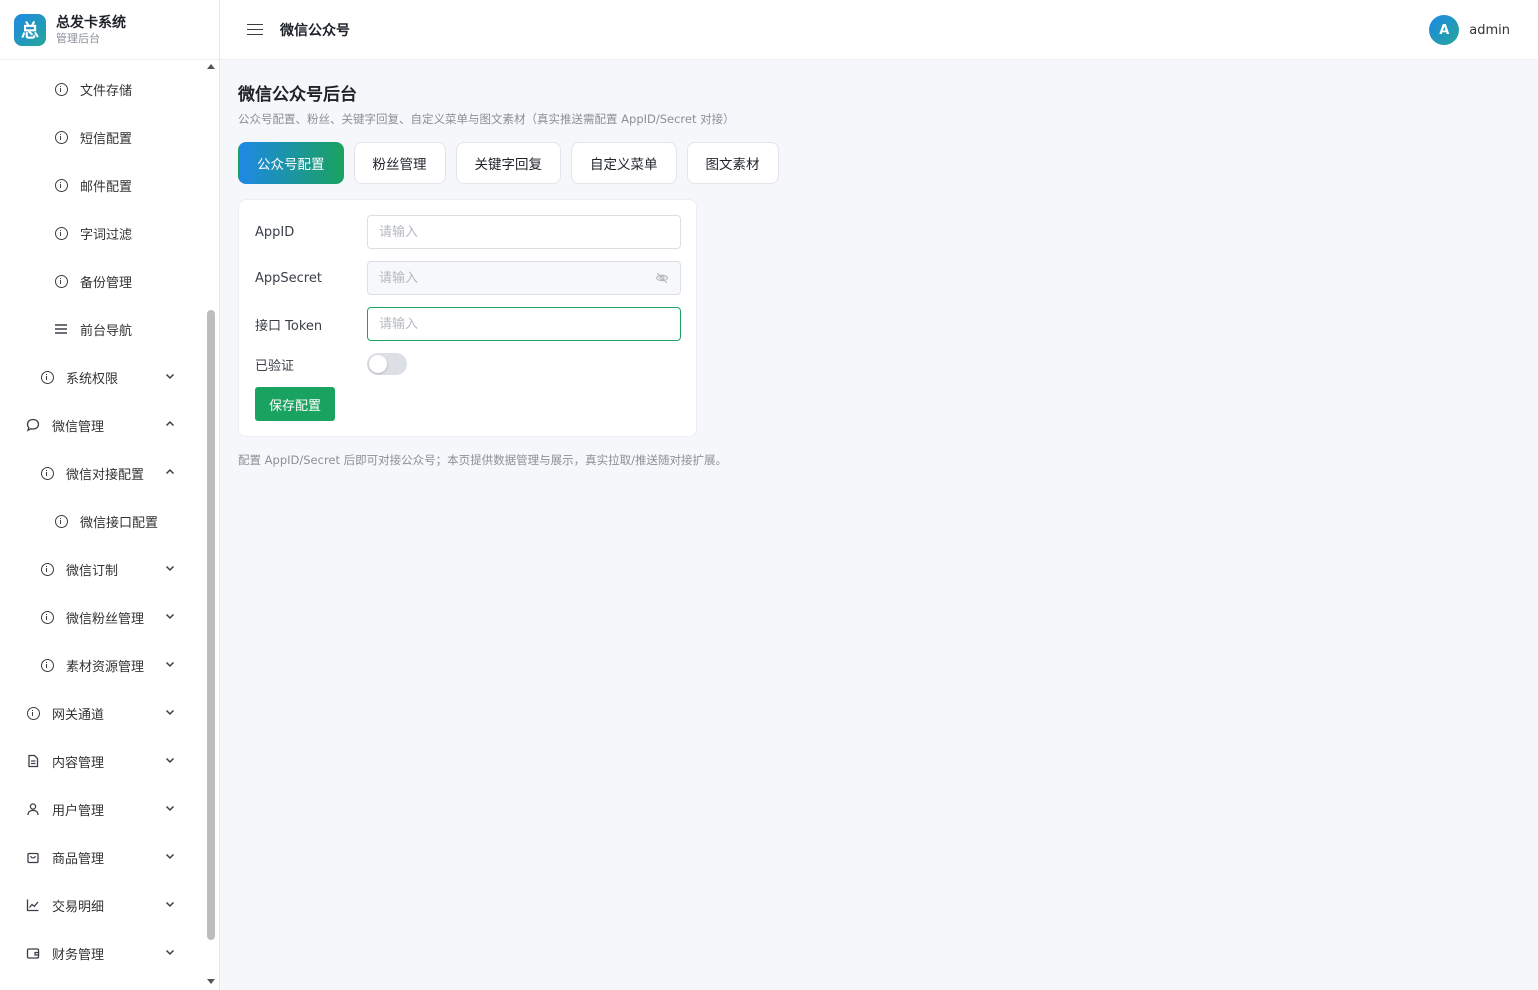 The image size is (1538, 990). Describe the element at coordinates (211, 981) in the screenshot. I see `scroll-down-arrow-icon` at that location.